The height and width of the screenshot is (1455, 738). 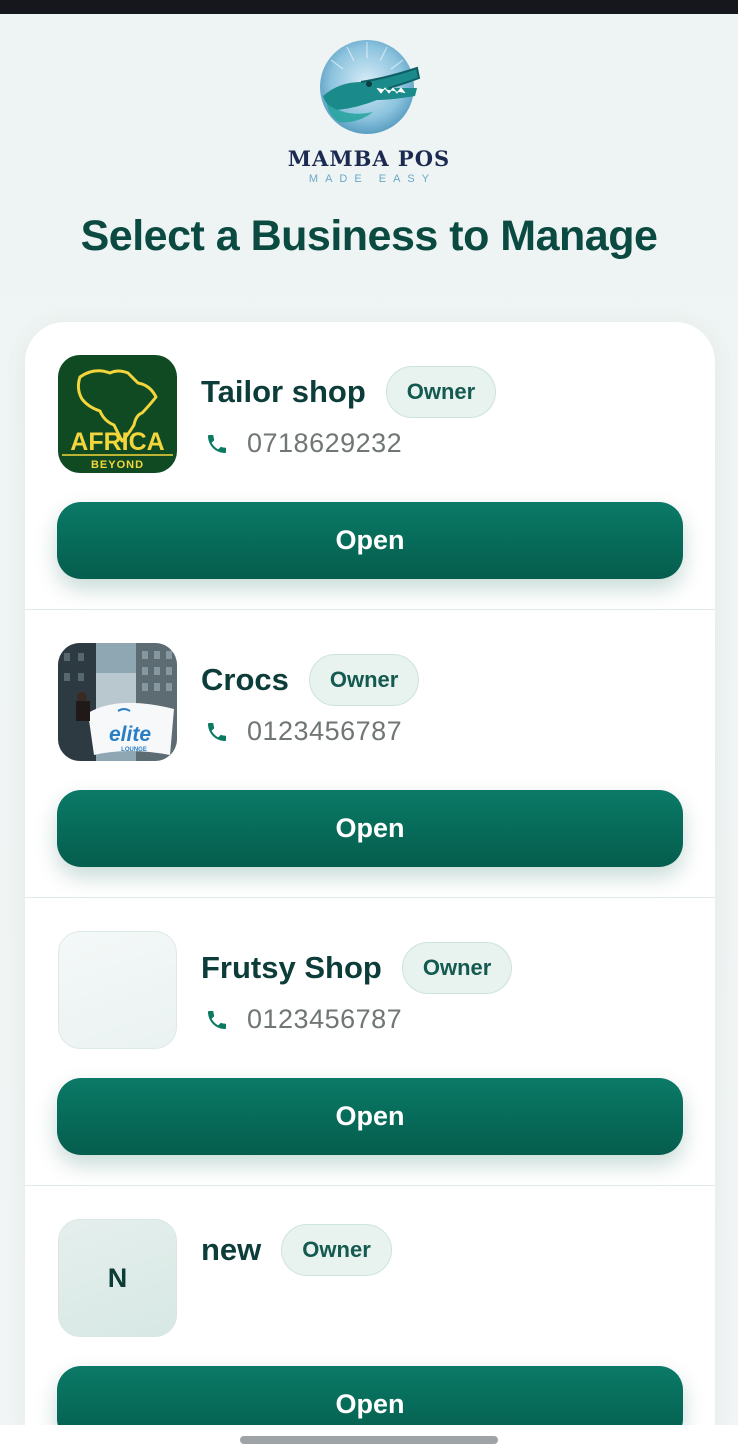 What do you see at coordinates (283, 391) in the screenshot?
I see `business-name: Tailor shop` at bounding box center [283, 391].